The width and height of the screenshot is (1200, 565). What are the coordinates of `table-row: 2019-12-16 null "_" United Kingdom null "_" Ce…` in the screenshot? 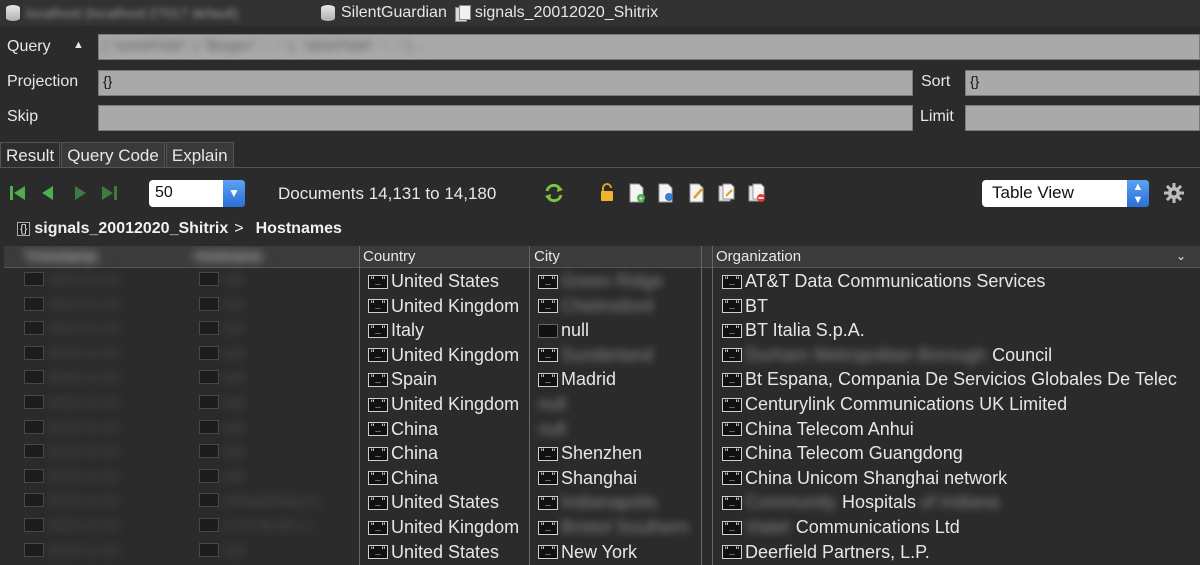 It's located at (602, 405).